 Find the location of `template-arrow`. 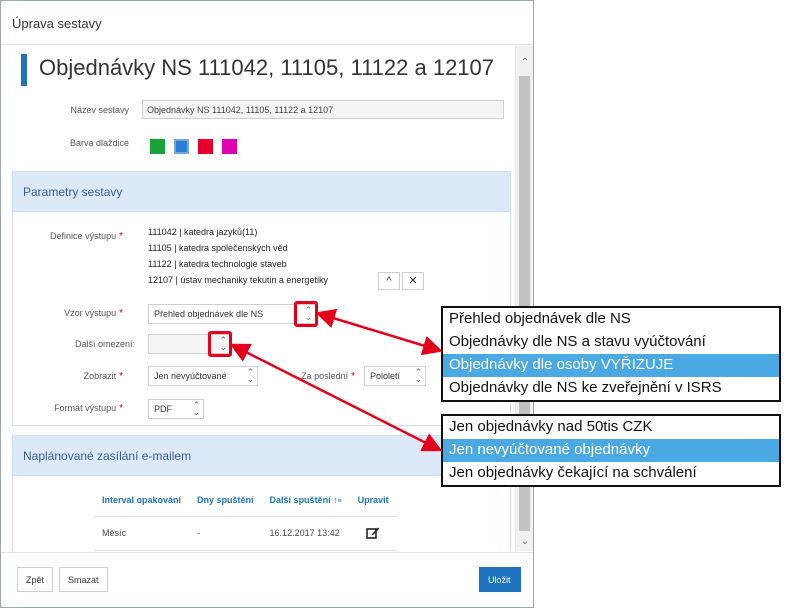

template-arrow is located at coordinates (379, 332).